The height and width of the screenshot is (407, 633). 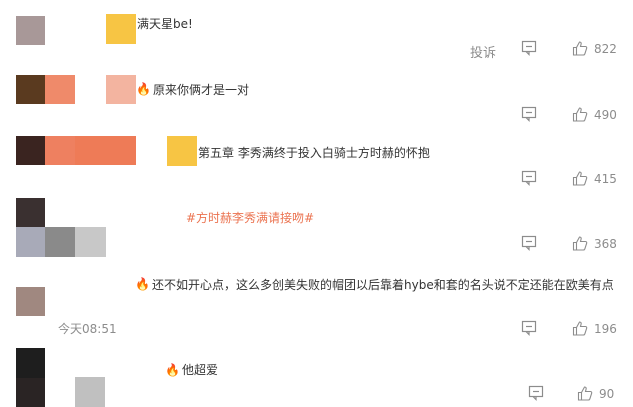 I want to click on comment-text: 原来你俩才是一对, so click(x=201, y=90).